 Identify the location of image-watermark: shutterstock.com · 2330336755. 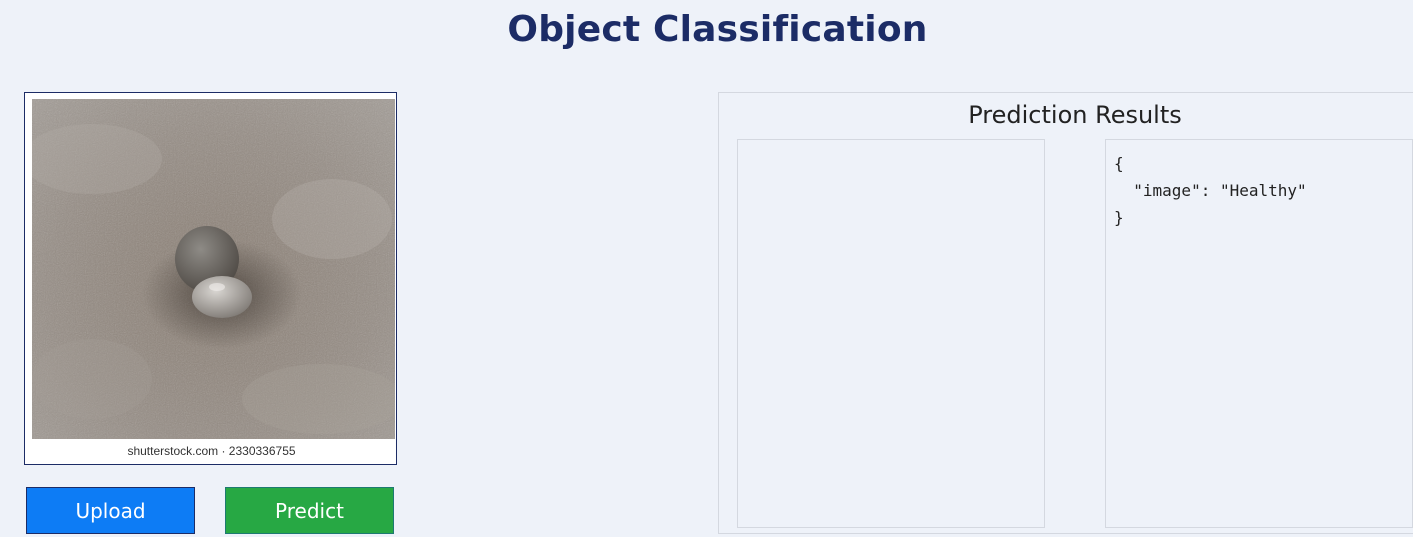
(211, 451).